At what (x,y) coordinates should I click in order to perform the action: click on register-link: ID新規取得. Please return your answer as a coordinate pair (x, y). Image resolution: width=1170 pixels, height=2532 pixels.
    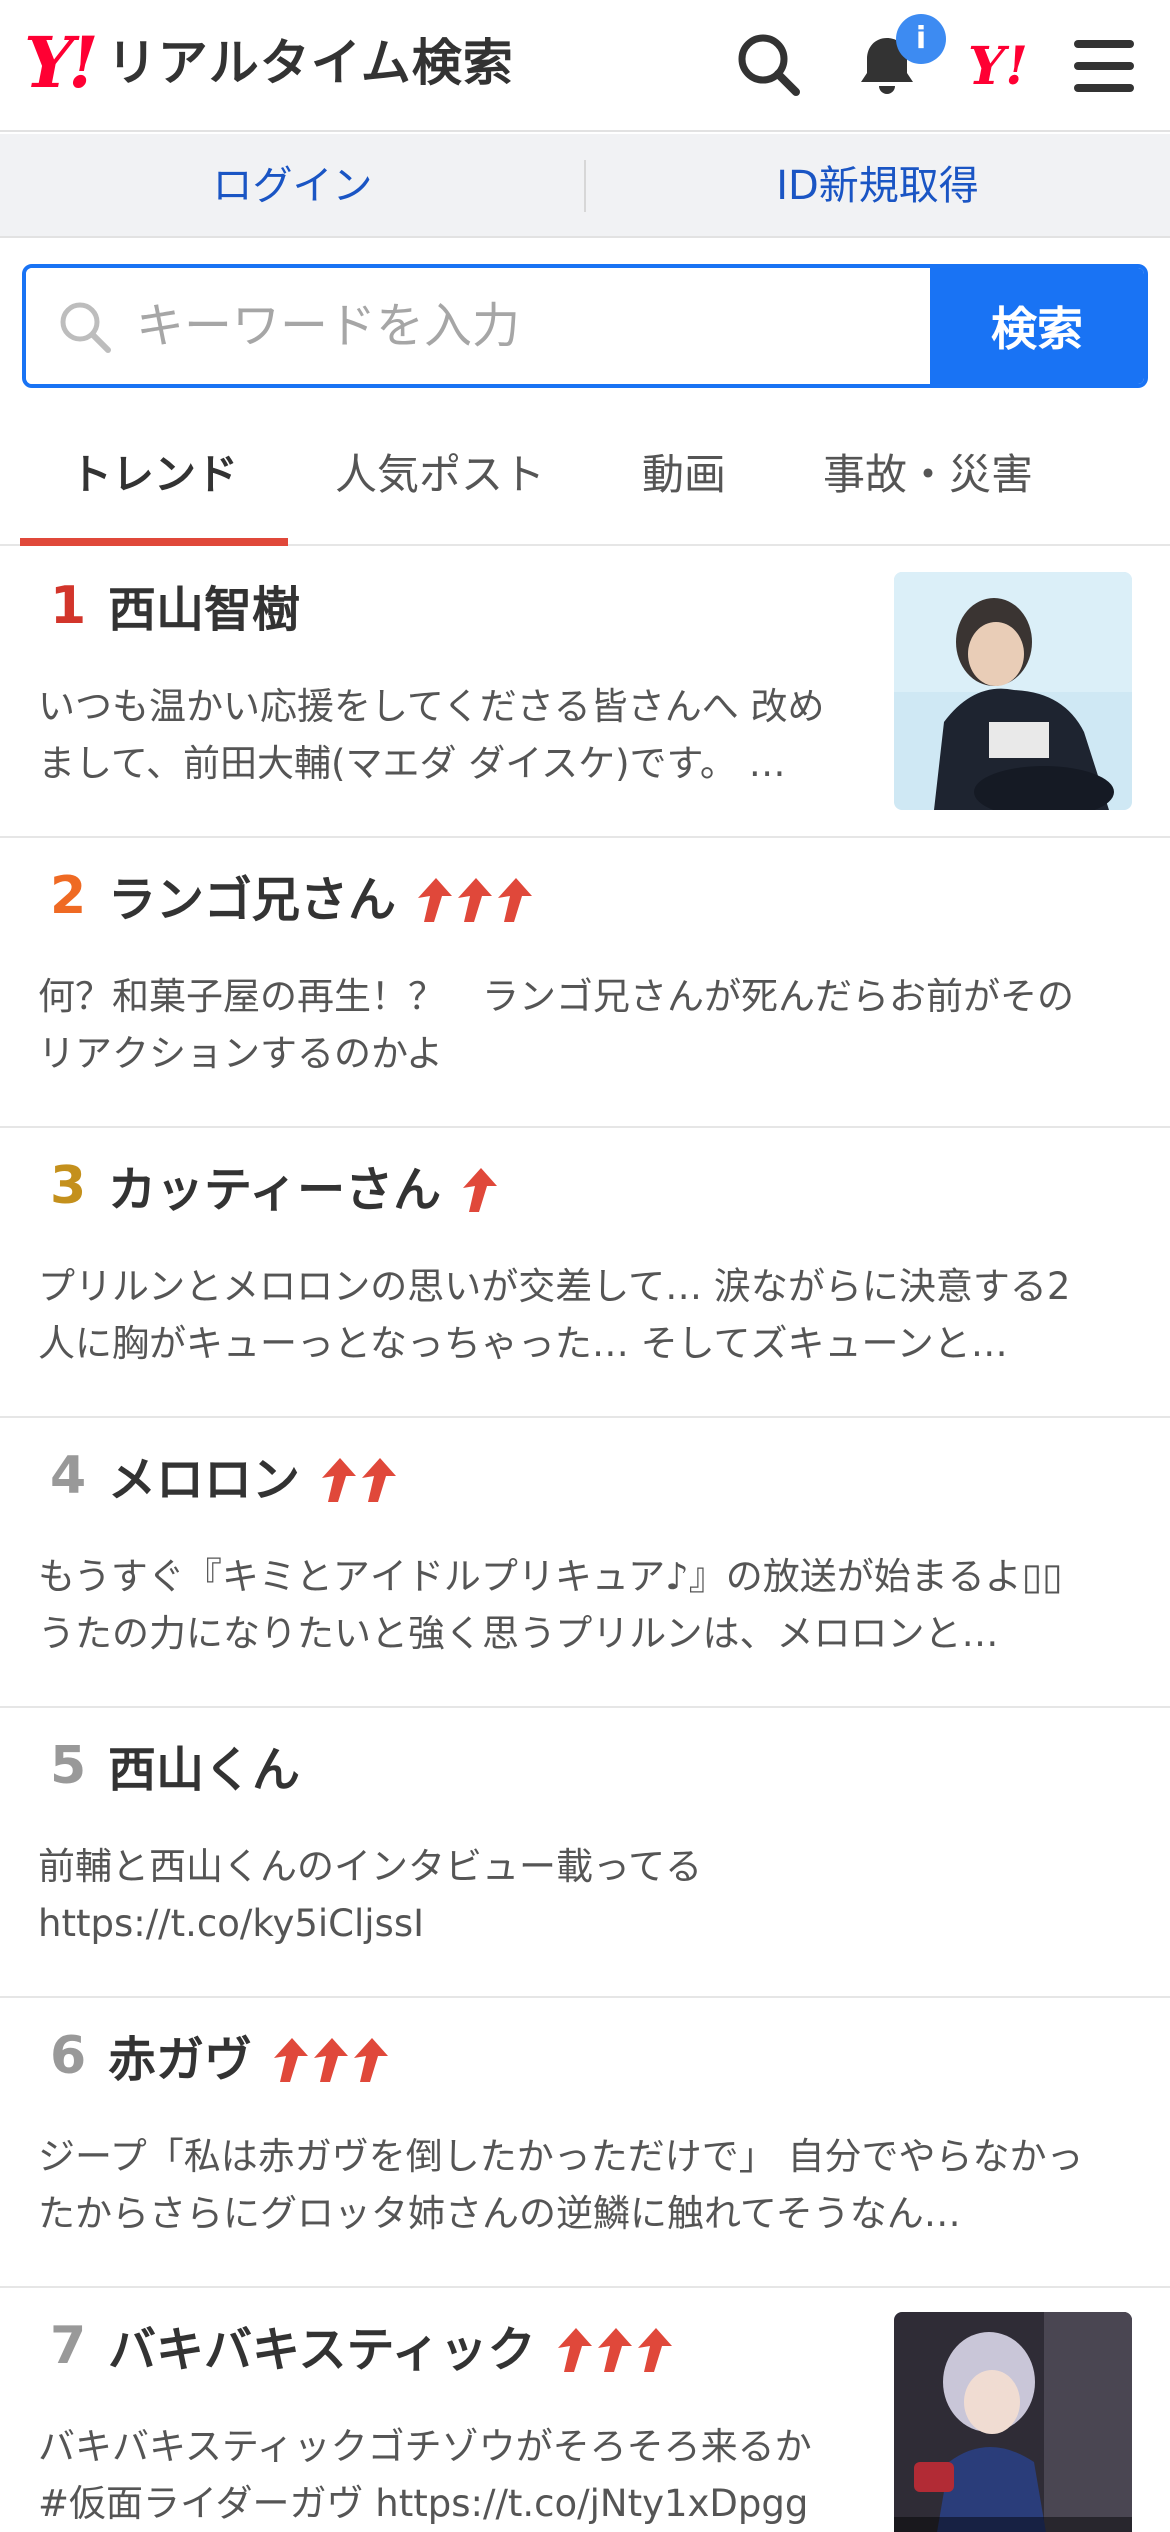
    Looking at the image, I should click on (877, 185).